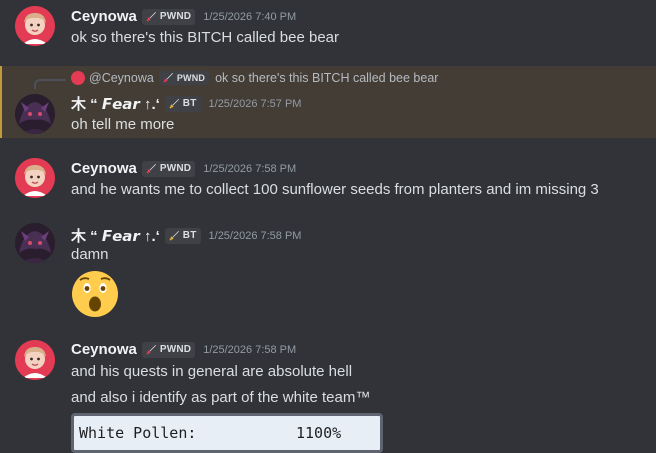 This screenshot has height=453, width=656. I want to click on reply-server-tag-label: PWND, so click(191, 78).